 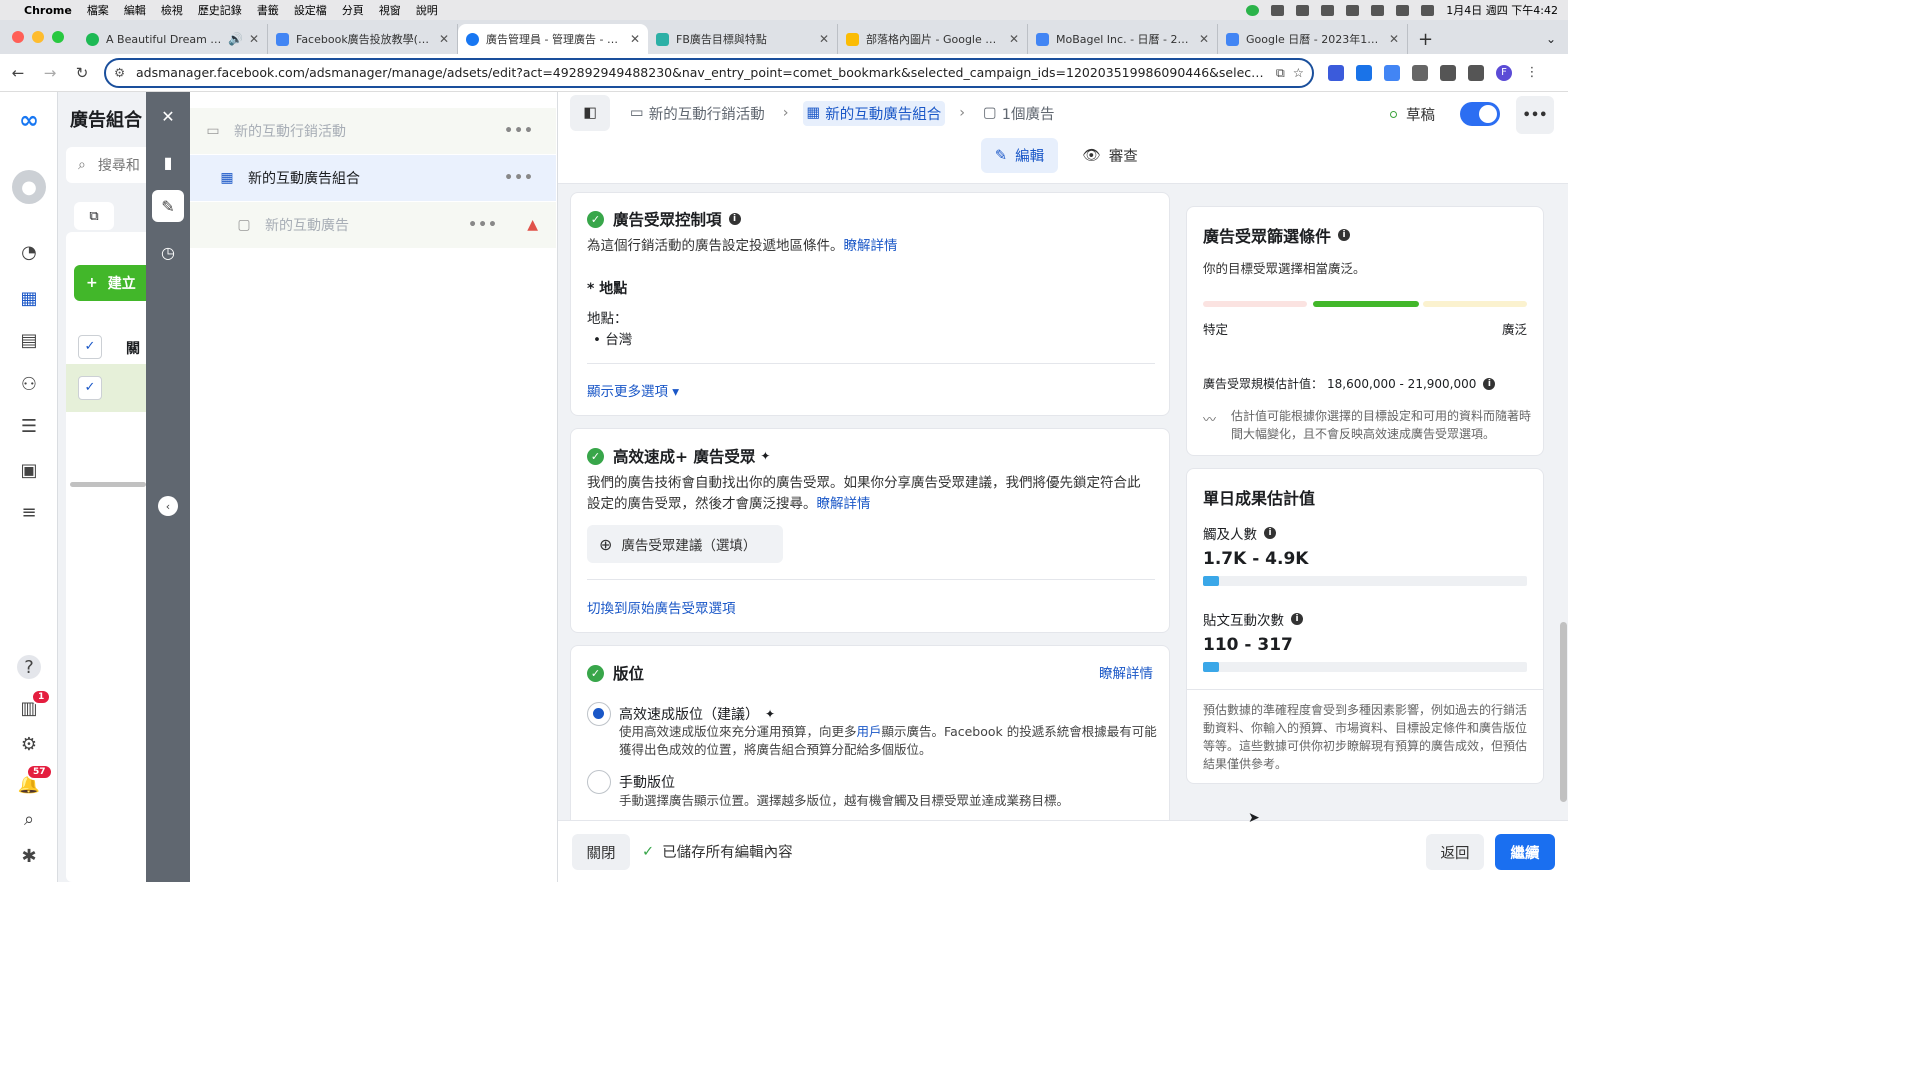 I want to click on dashboard-icon: ◔, so click(x=29, y=252).